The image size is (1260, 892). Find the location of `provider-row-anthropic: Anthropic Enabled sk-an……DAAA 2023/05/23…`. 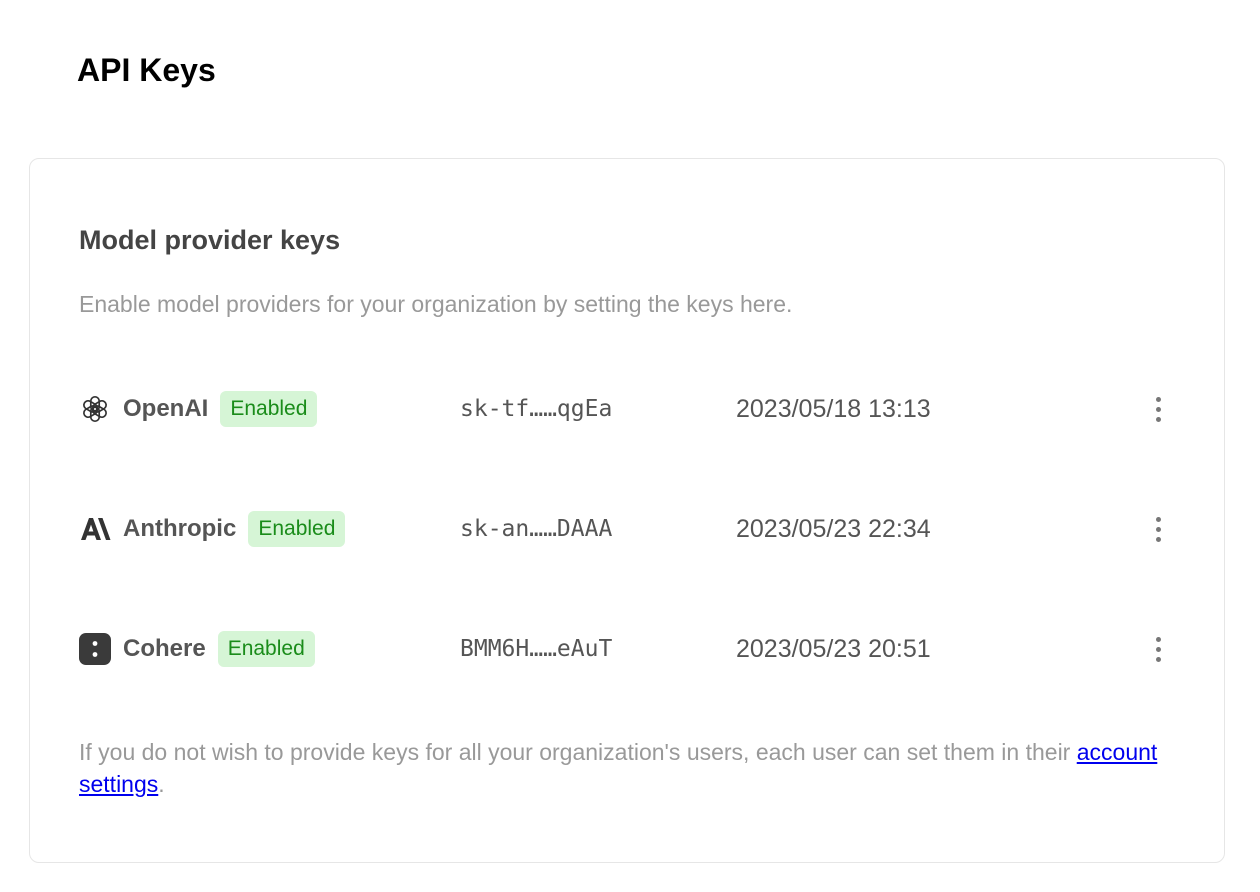

provider-row-anthropic: Anthropic Enabled sk-an……DAAA 2023/05/23… is located at coordinates (624, 529).